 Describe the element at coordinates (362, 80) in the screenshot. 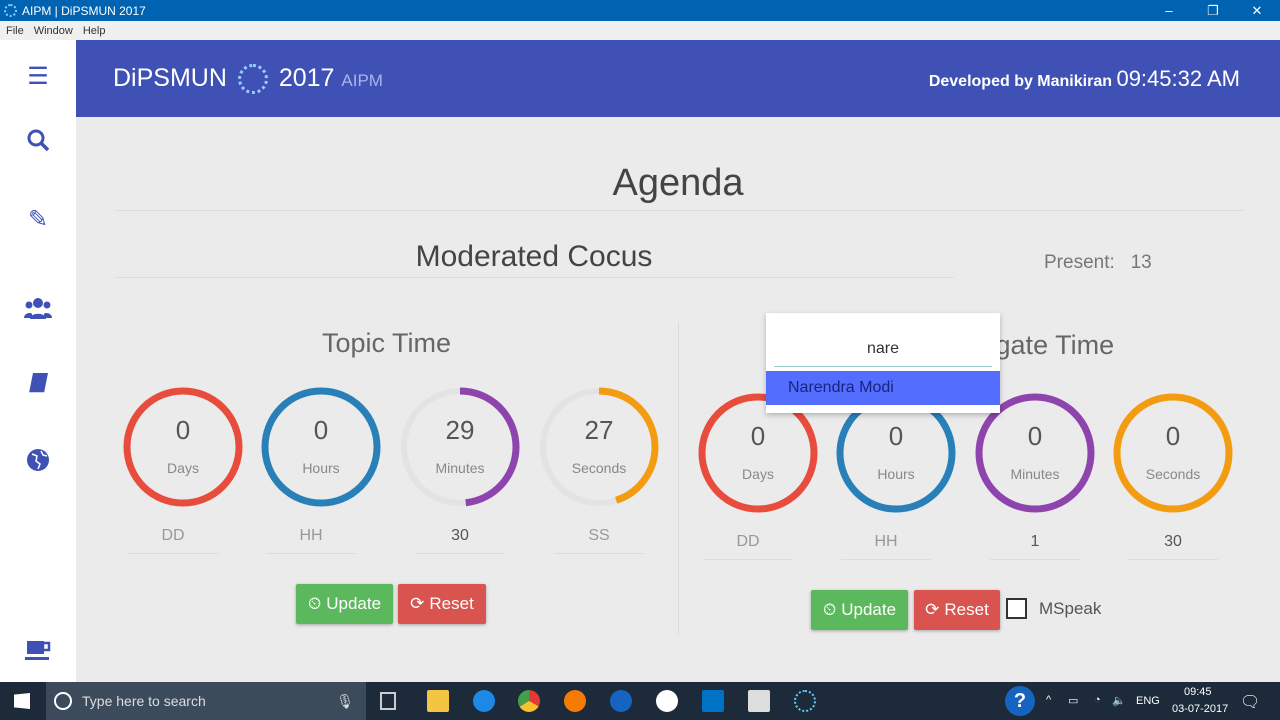

I see `brand-org: AIPM` at that location.